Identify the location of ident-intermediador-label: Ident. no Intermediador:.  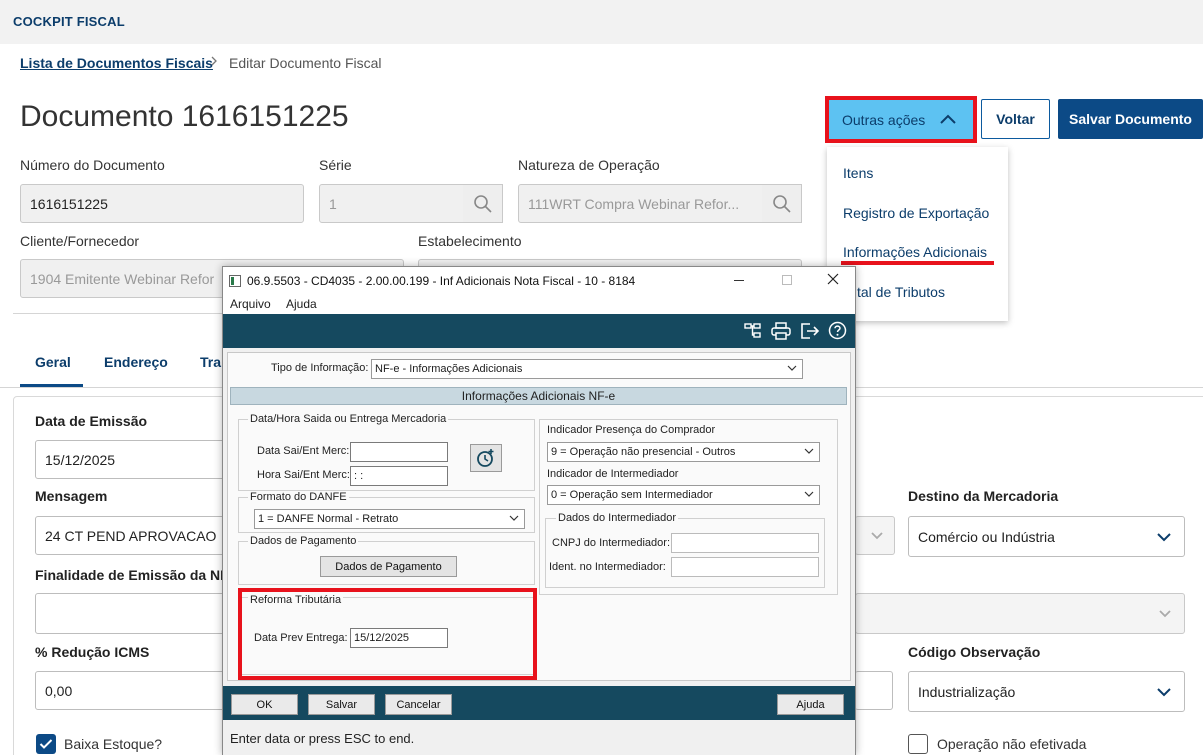
(607, 567).